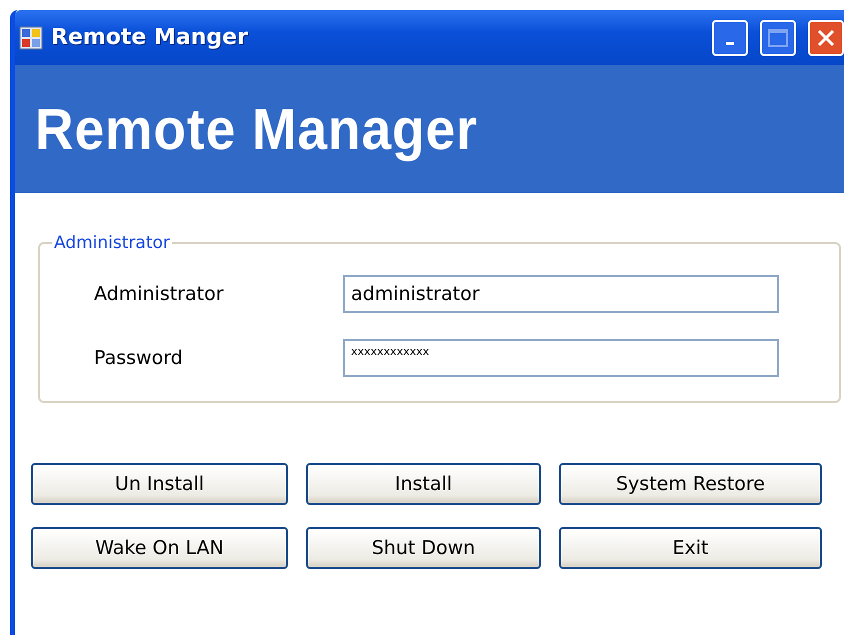 This screenshot has width=844, height=635. I want to click on group-title: Administrator, so click(112, 243).